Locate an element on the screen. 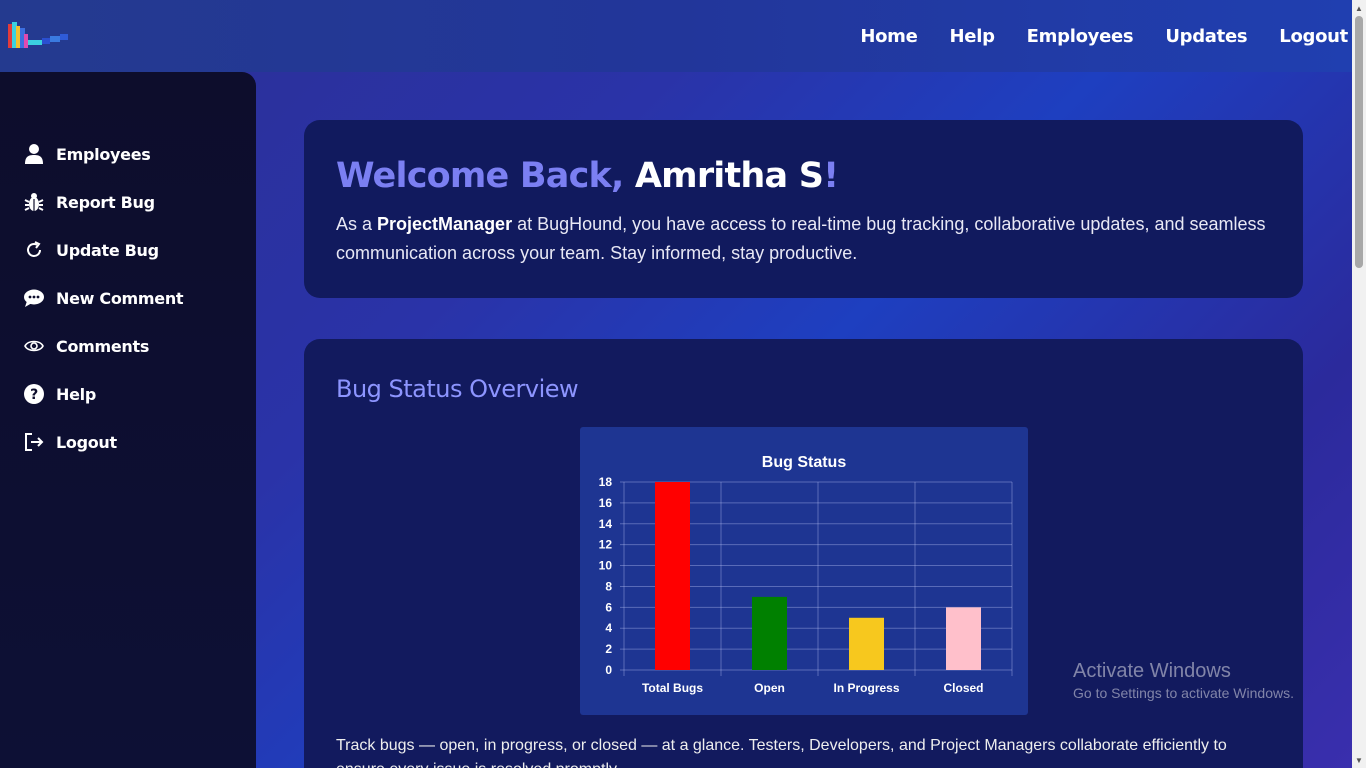 The image size is (1366, 768). sidebar-item-label: Update Bug is located at coordinates (107, 250).